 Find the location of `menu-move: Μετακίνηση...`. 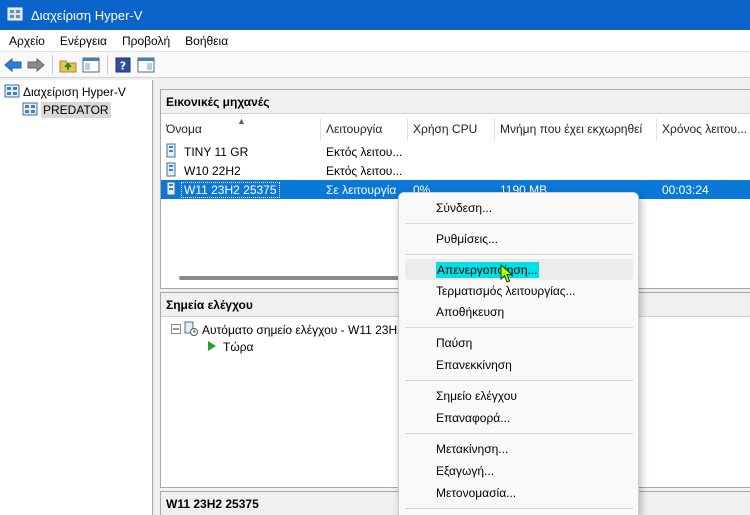

menu-move: Μετακίνηση... is located at coordinates (519, 448).